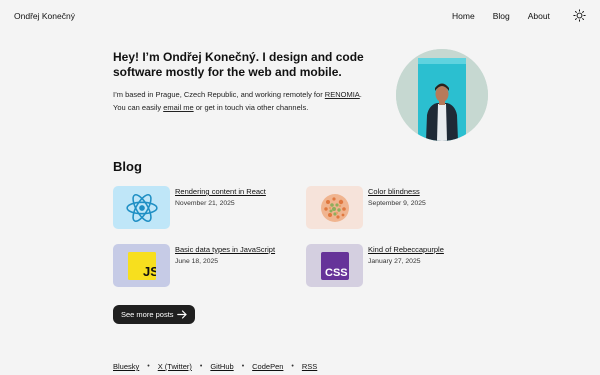 Image resolution: width=600 pixels, height=375 pixels. Describe the element at coordinates (406, 265) in the screenshot. I see `post-info: Kind of Rebeccapurple January 27, 2025` at that location.